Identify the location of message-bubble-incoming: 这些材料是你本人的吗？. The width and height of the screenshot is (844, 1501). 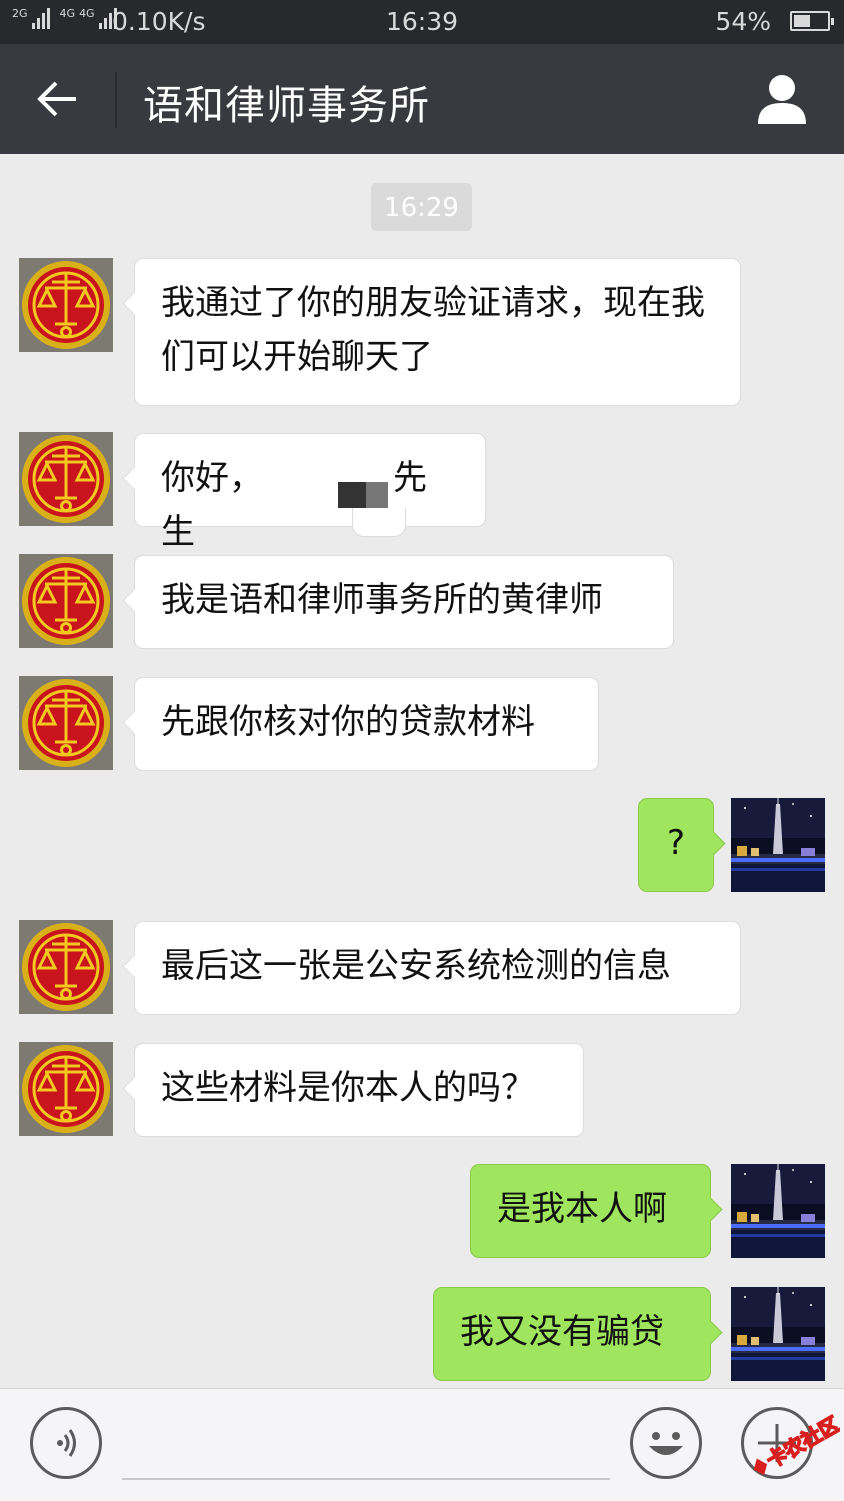
(359, 1090).